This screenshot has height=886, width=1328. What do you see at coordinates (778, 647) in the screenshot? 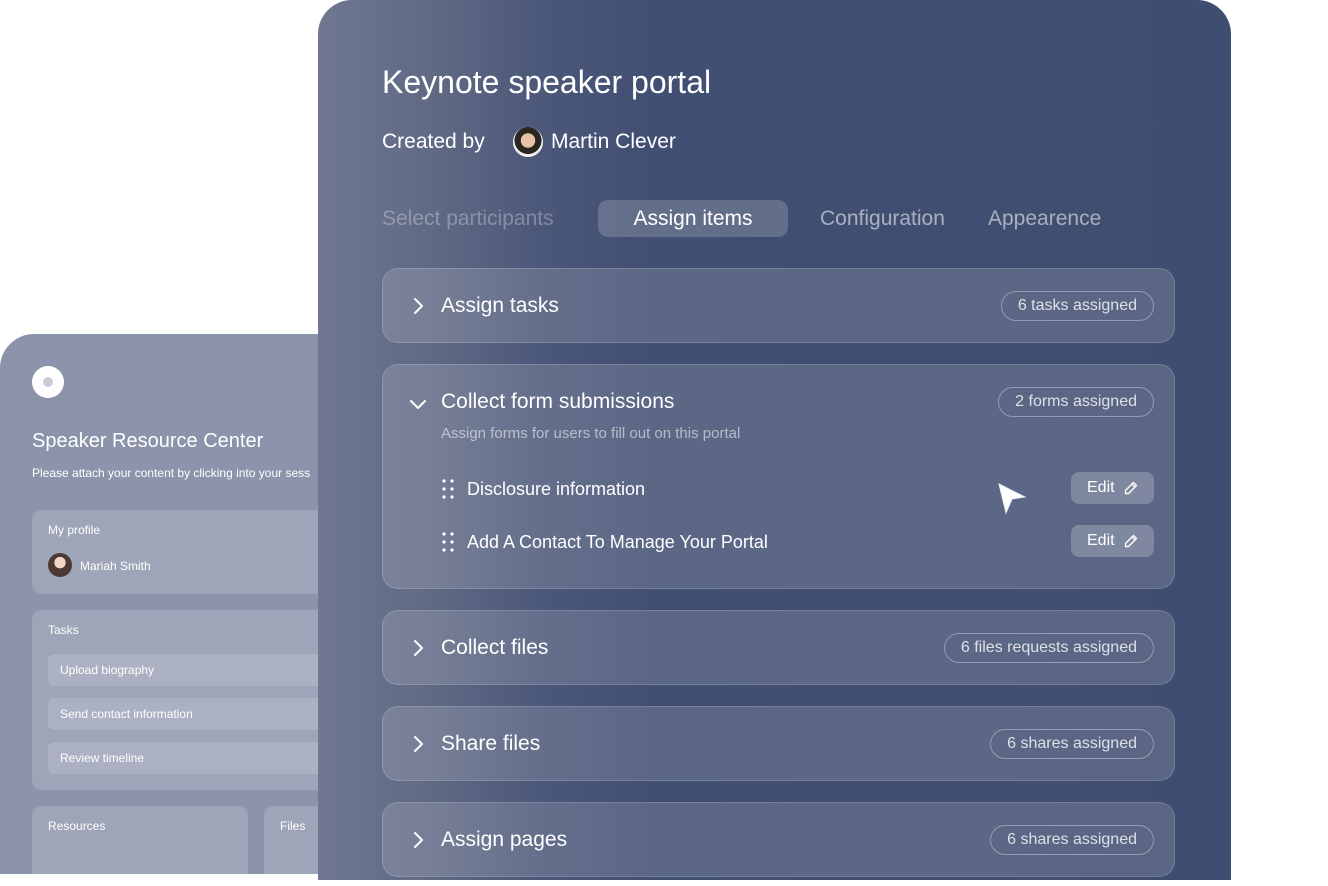
I see `section-collect-files: Collect files 6 files requests assigned` at bounding box center [778, 647].